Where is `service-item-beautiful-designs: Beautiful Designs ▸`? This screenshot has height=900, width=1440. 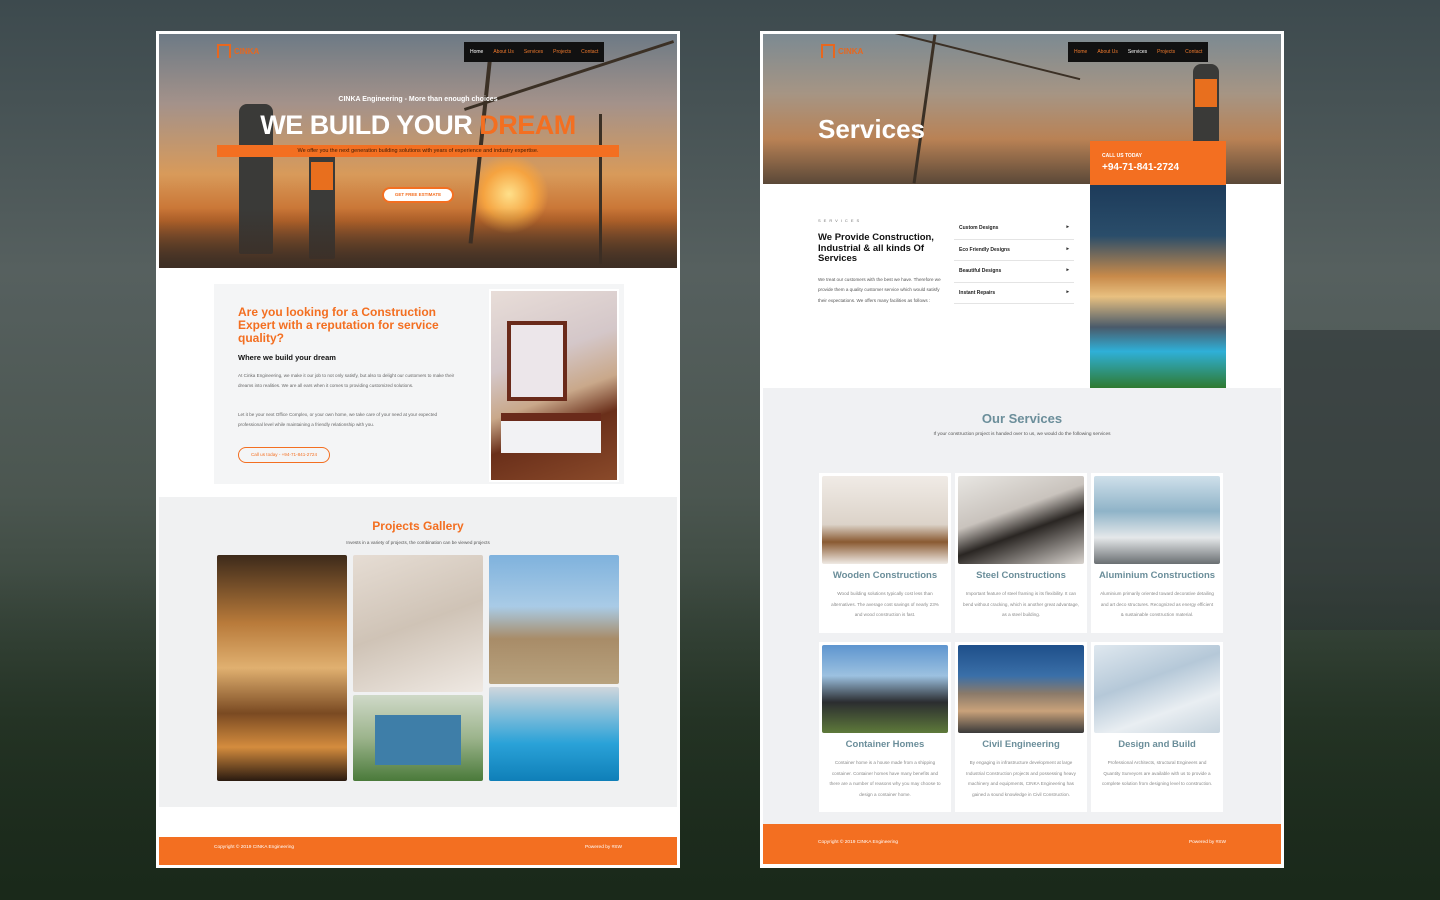
service-item-beautiful-designs: Beautiful Designs ▸ is located at coordinates (1014, 272).